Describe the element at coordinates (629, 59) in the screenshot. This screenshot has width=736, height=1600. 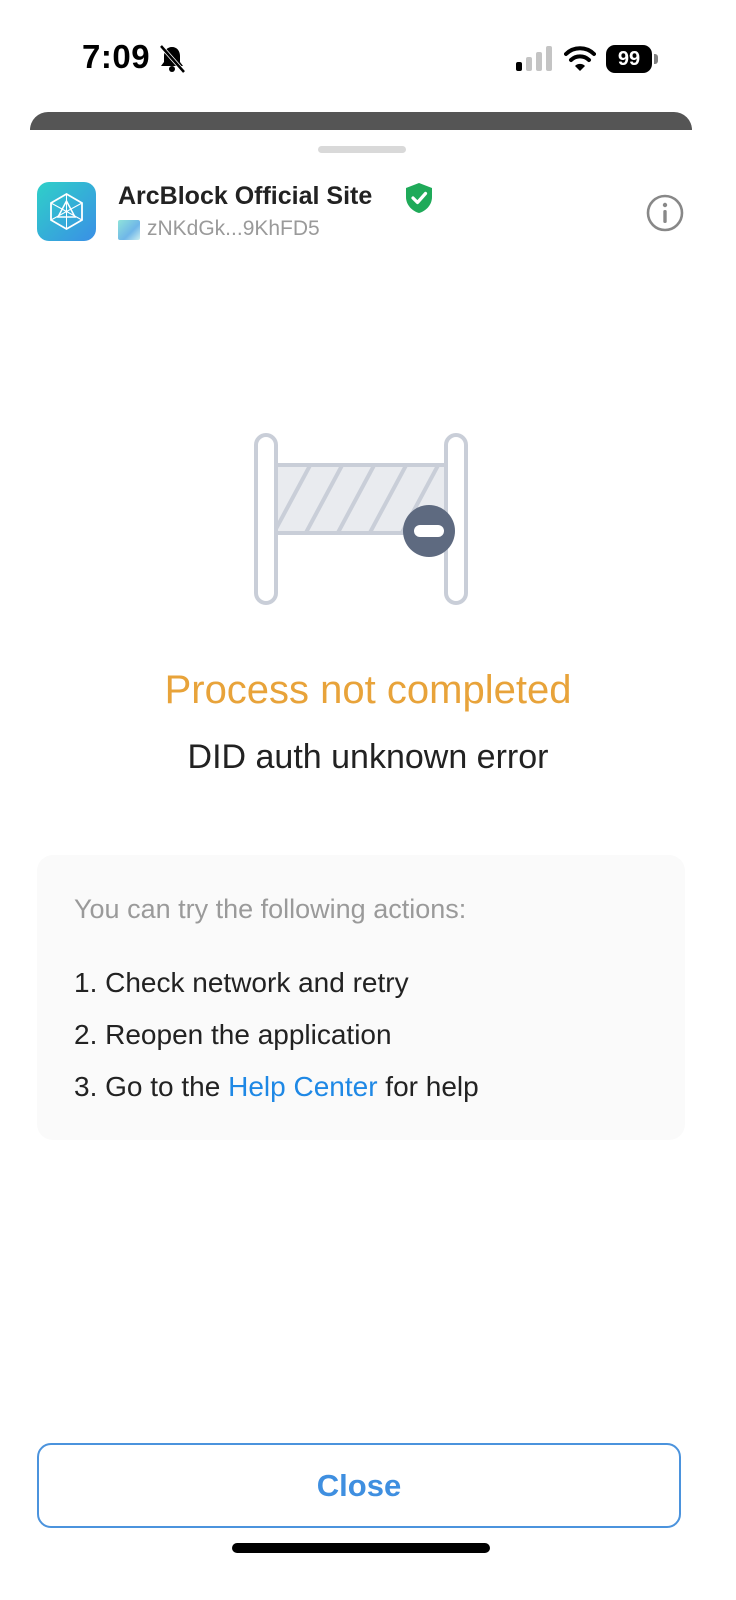
I see `battery-icon: 99` at that location.